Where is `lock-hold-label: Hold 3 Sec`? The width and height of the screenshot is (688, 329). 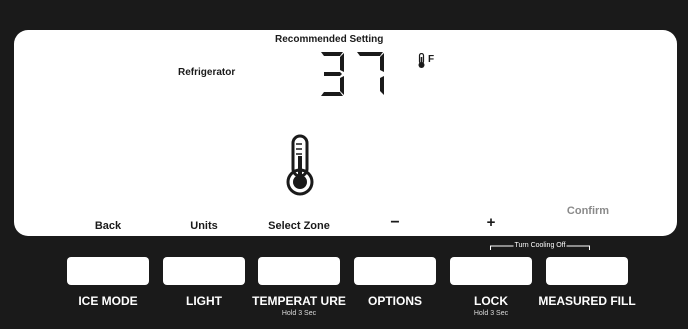
lock-hold-label: Hold 3 Sec is located at coordinates (491, 313).